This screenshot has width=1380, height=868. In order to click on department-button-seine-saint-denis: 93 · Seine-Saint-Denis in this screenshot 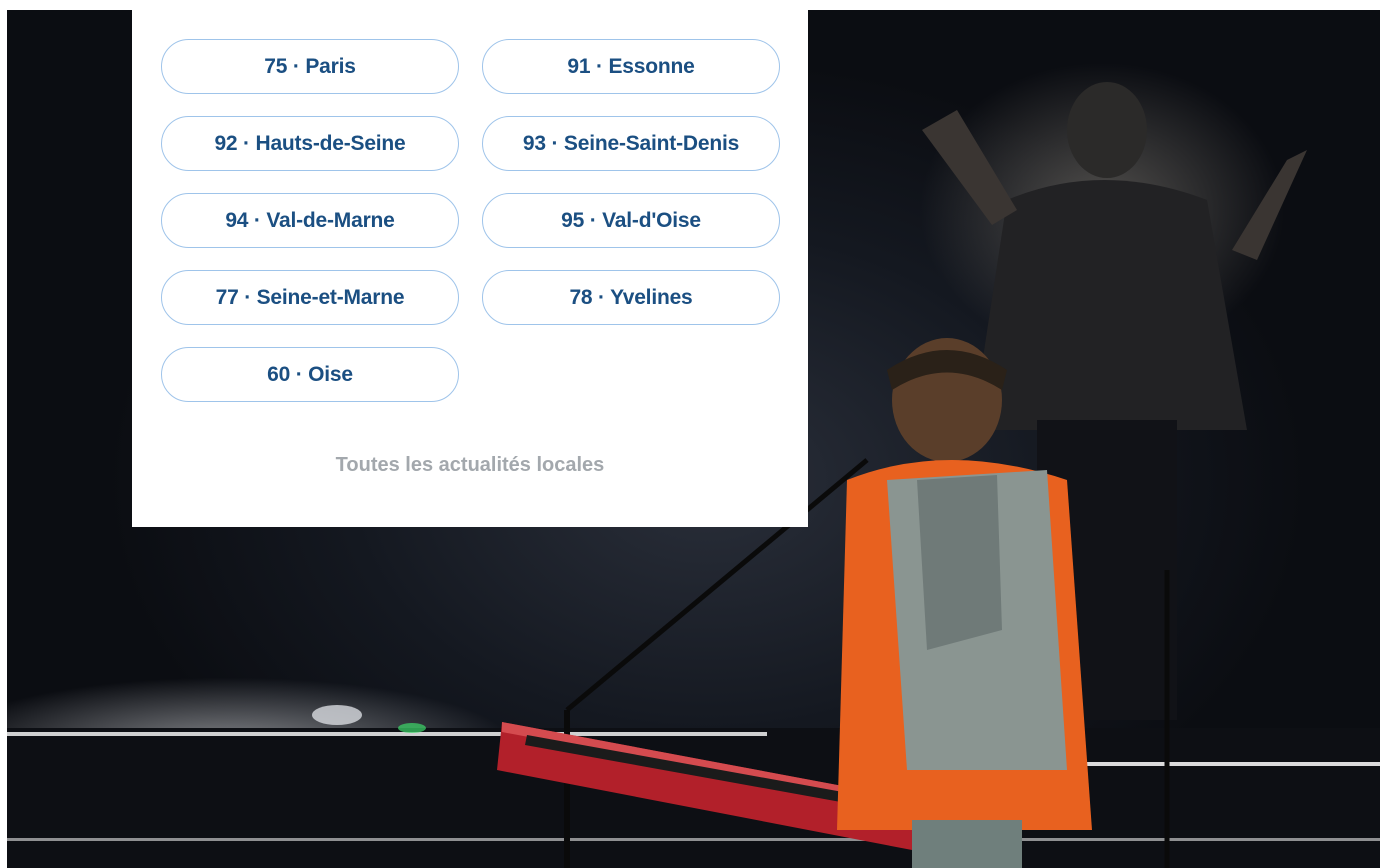, I will do `click(631, 143)`.